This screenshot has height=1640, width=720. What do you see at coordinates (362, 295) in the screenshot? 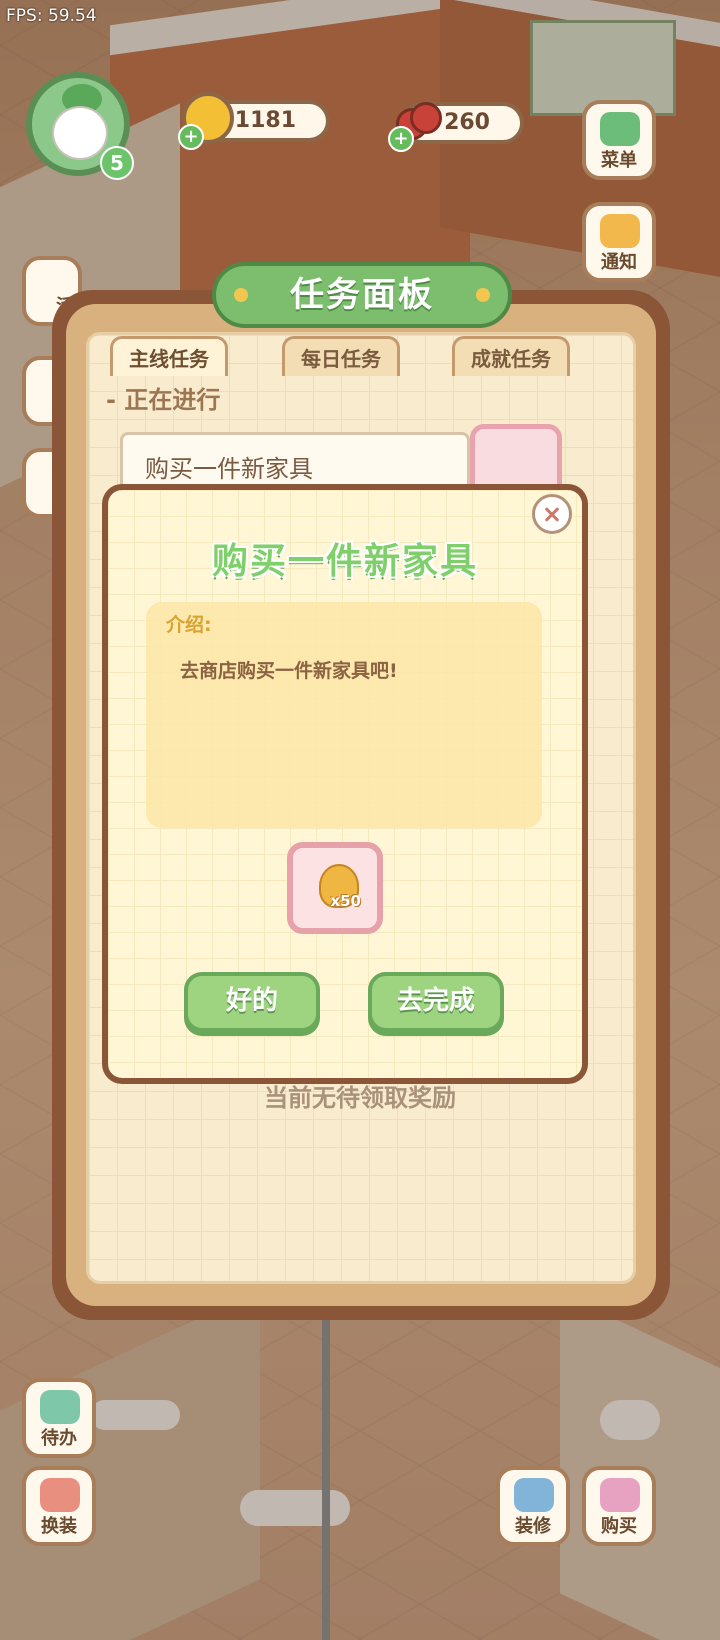
I see `task-board-title: 任务面板` at bounding box center [362, 295].